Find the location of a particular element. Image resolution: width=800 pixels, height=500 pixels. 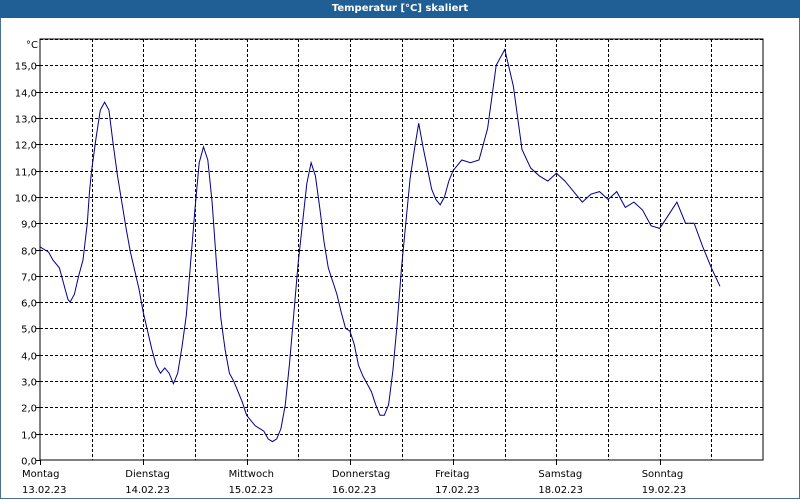

y-tick-label: 7,0 is located at coordinates (29, 278).